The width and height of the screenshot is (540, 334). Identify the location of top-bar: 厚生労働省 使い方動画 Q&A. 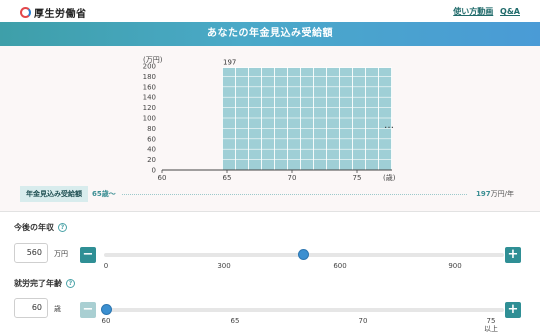
(270, 11).